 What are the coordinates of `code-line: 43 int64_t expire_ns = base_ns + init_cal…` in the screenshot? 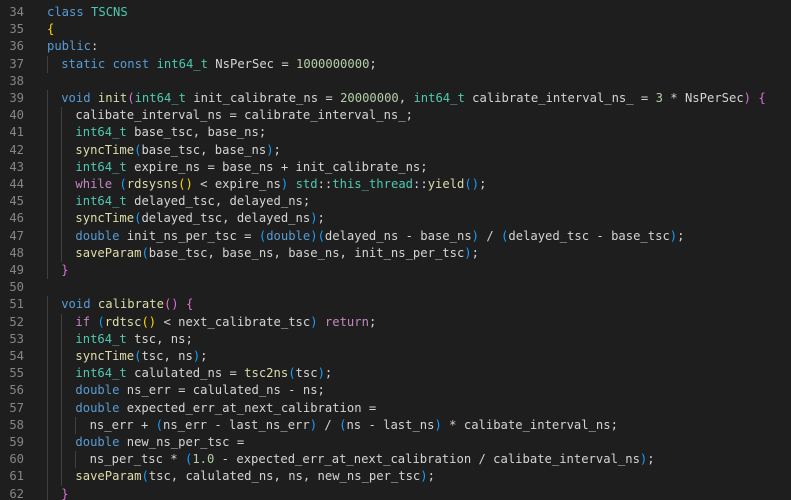 It's located at (395, 167).